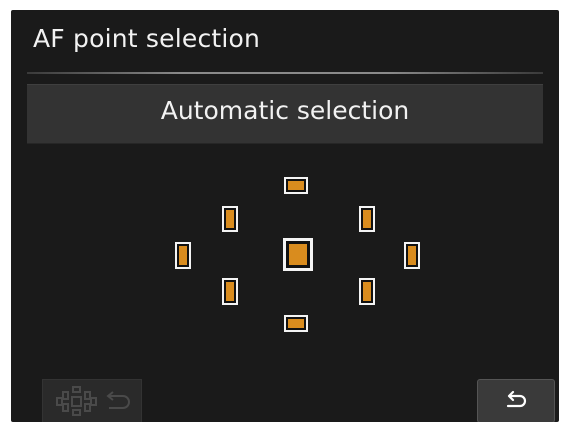 The image size is (570, 432). I want to click on af-point-center, so click(298, 254).